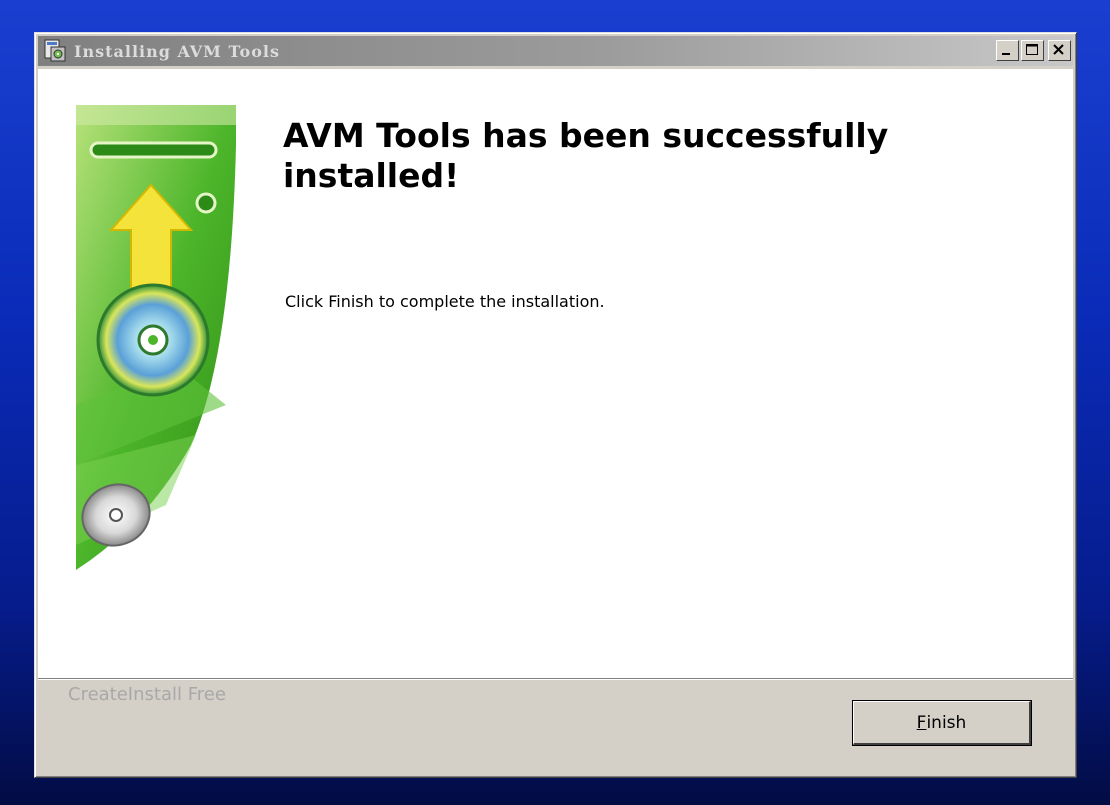 Image resolution: width=1110 pixels, height=805 pixels. I want to click on maximize-button, so click(1032, 50).